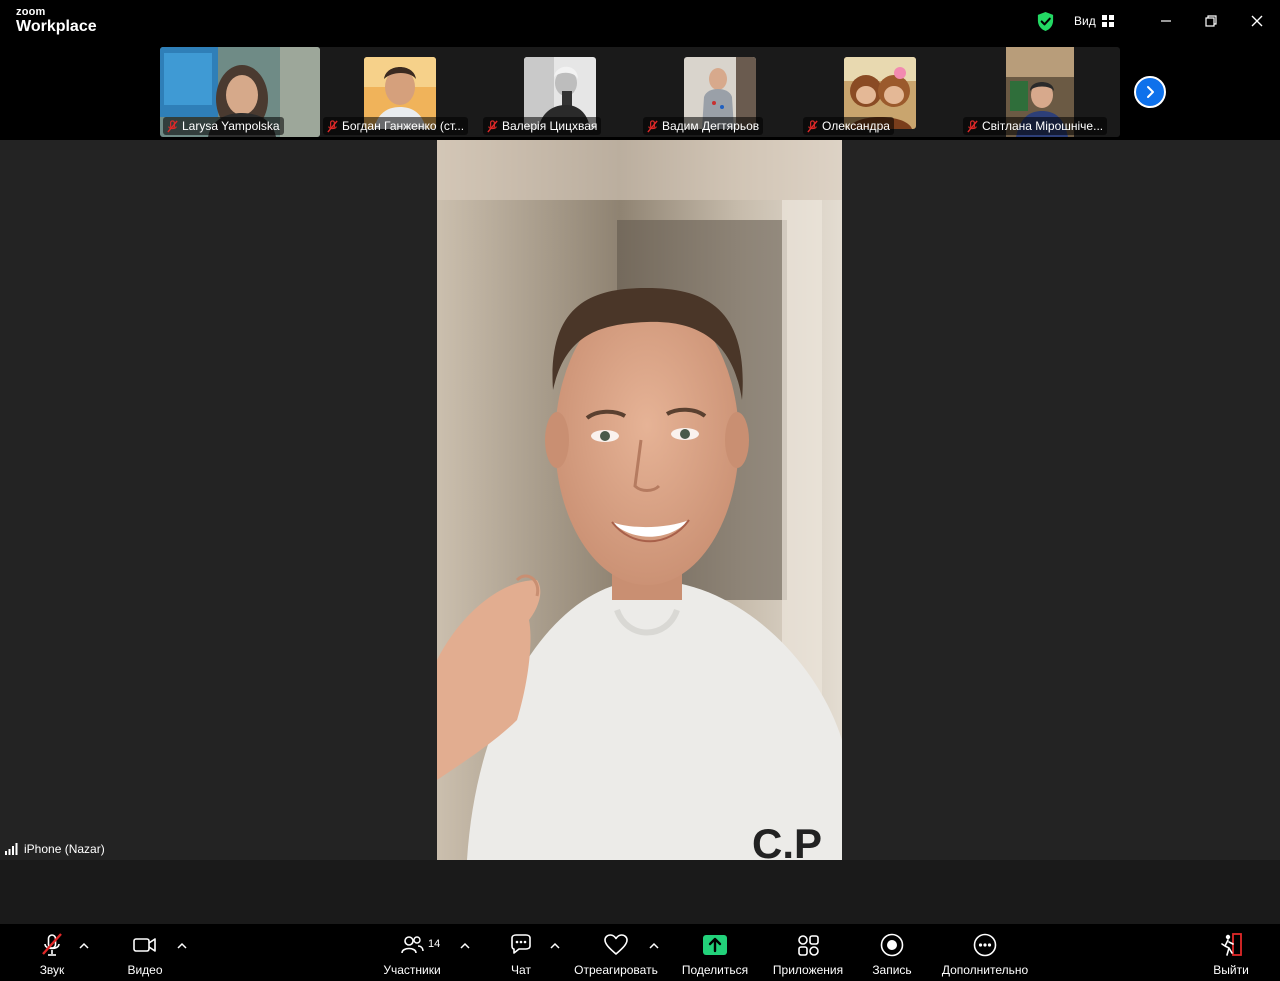 The image size is (1280, 981). I want to click on chat-icon, so click(521, 945).